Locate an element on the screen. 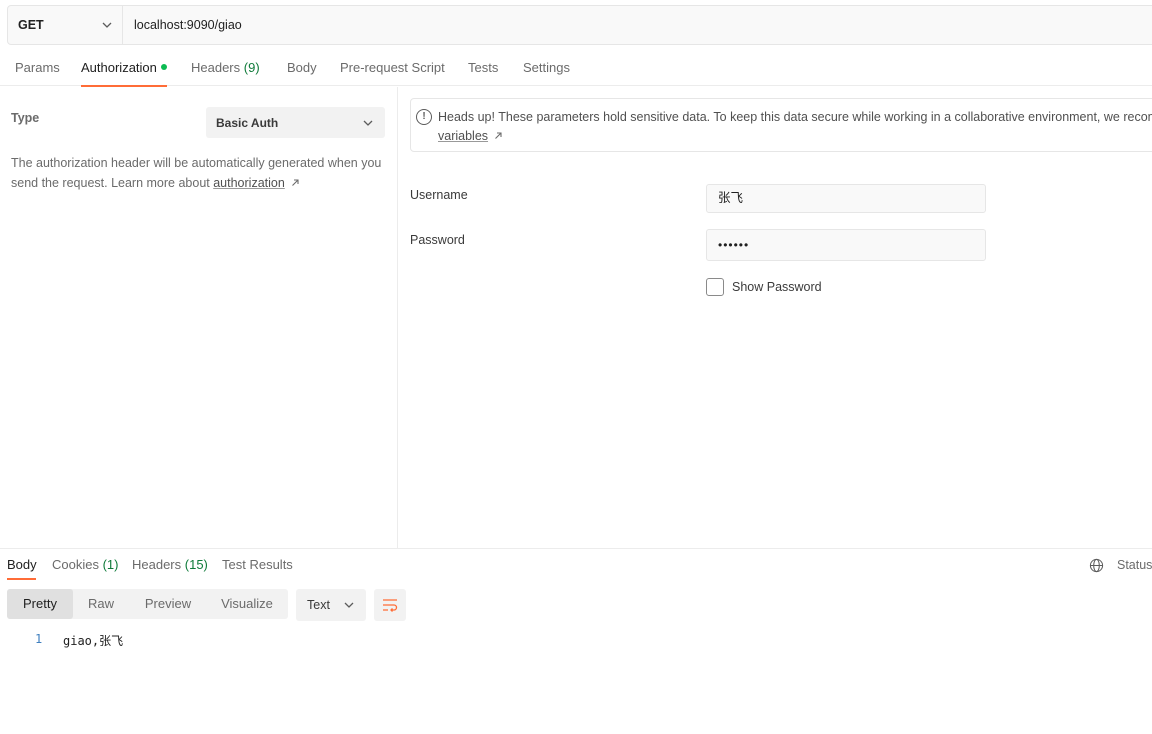  variables-link: variables is located at coordinates (463, 136).